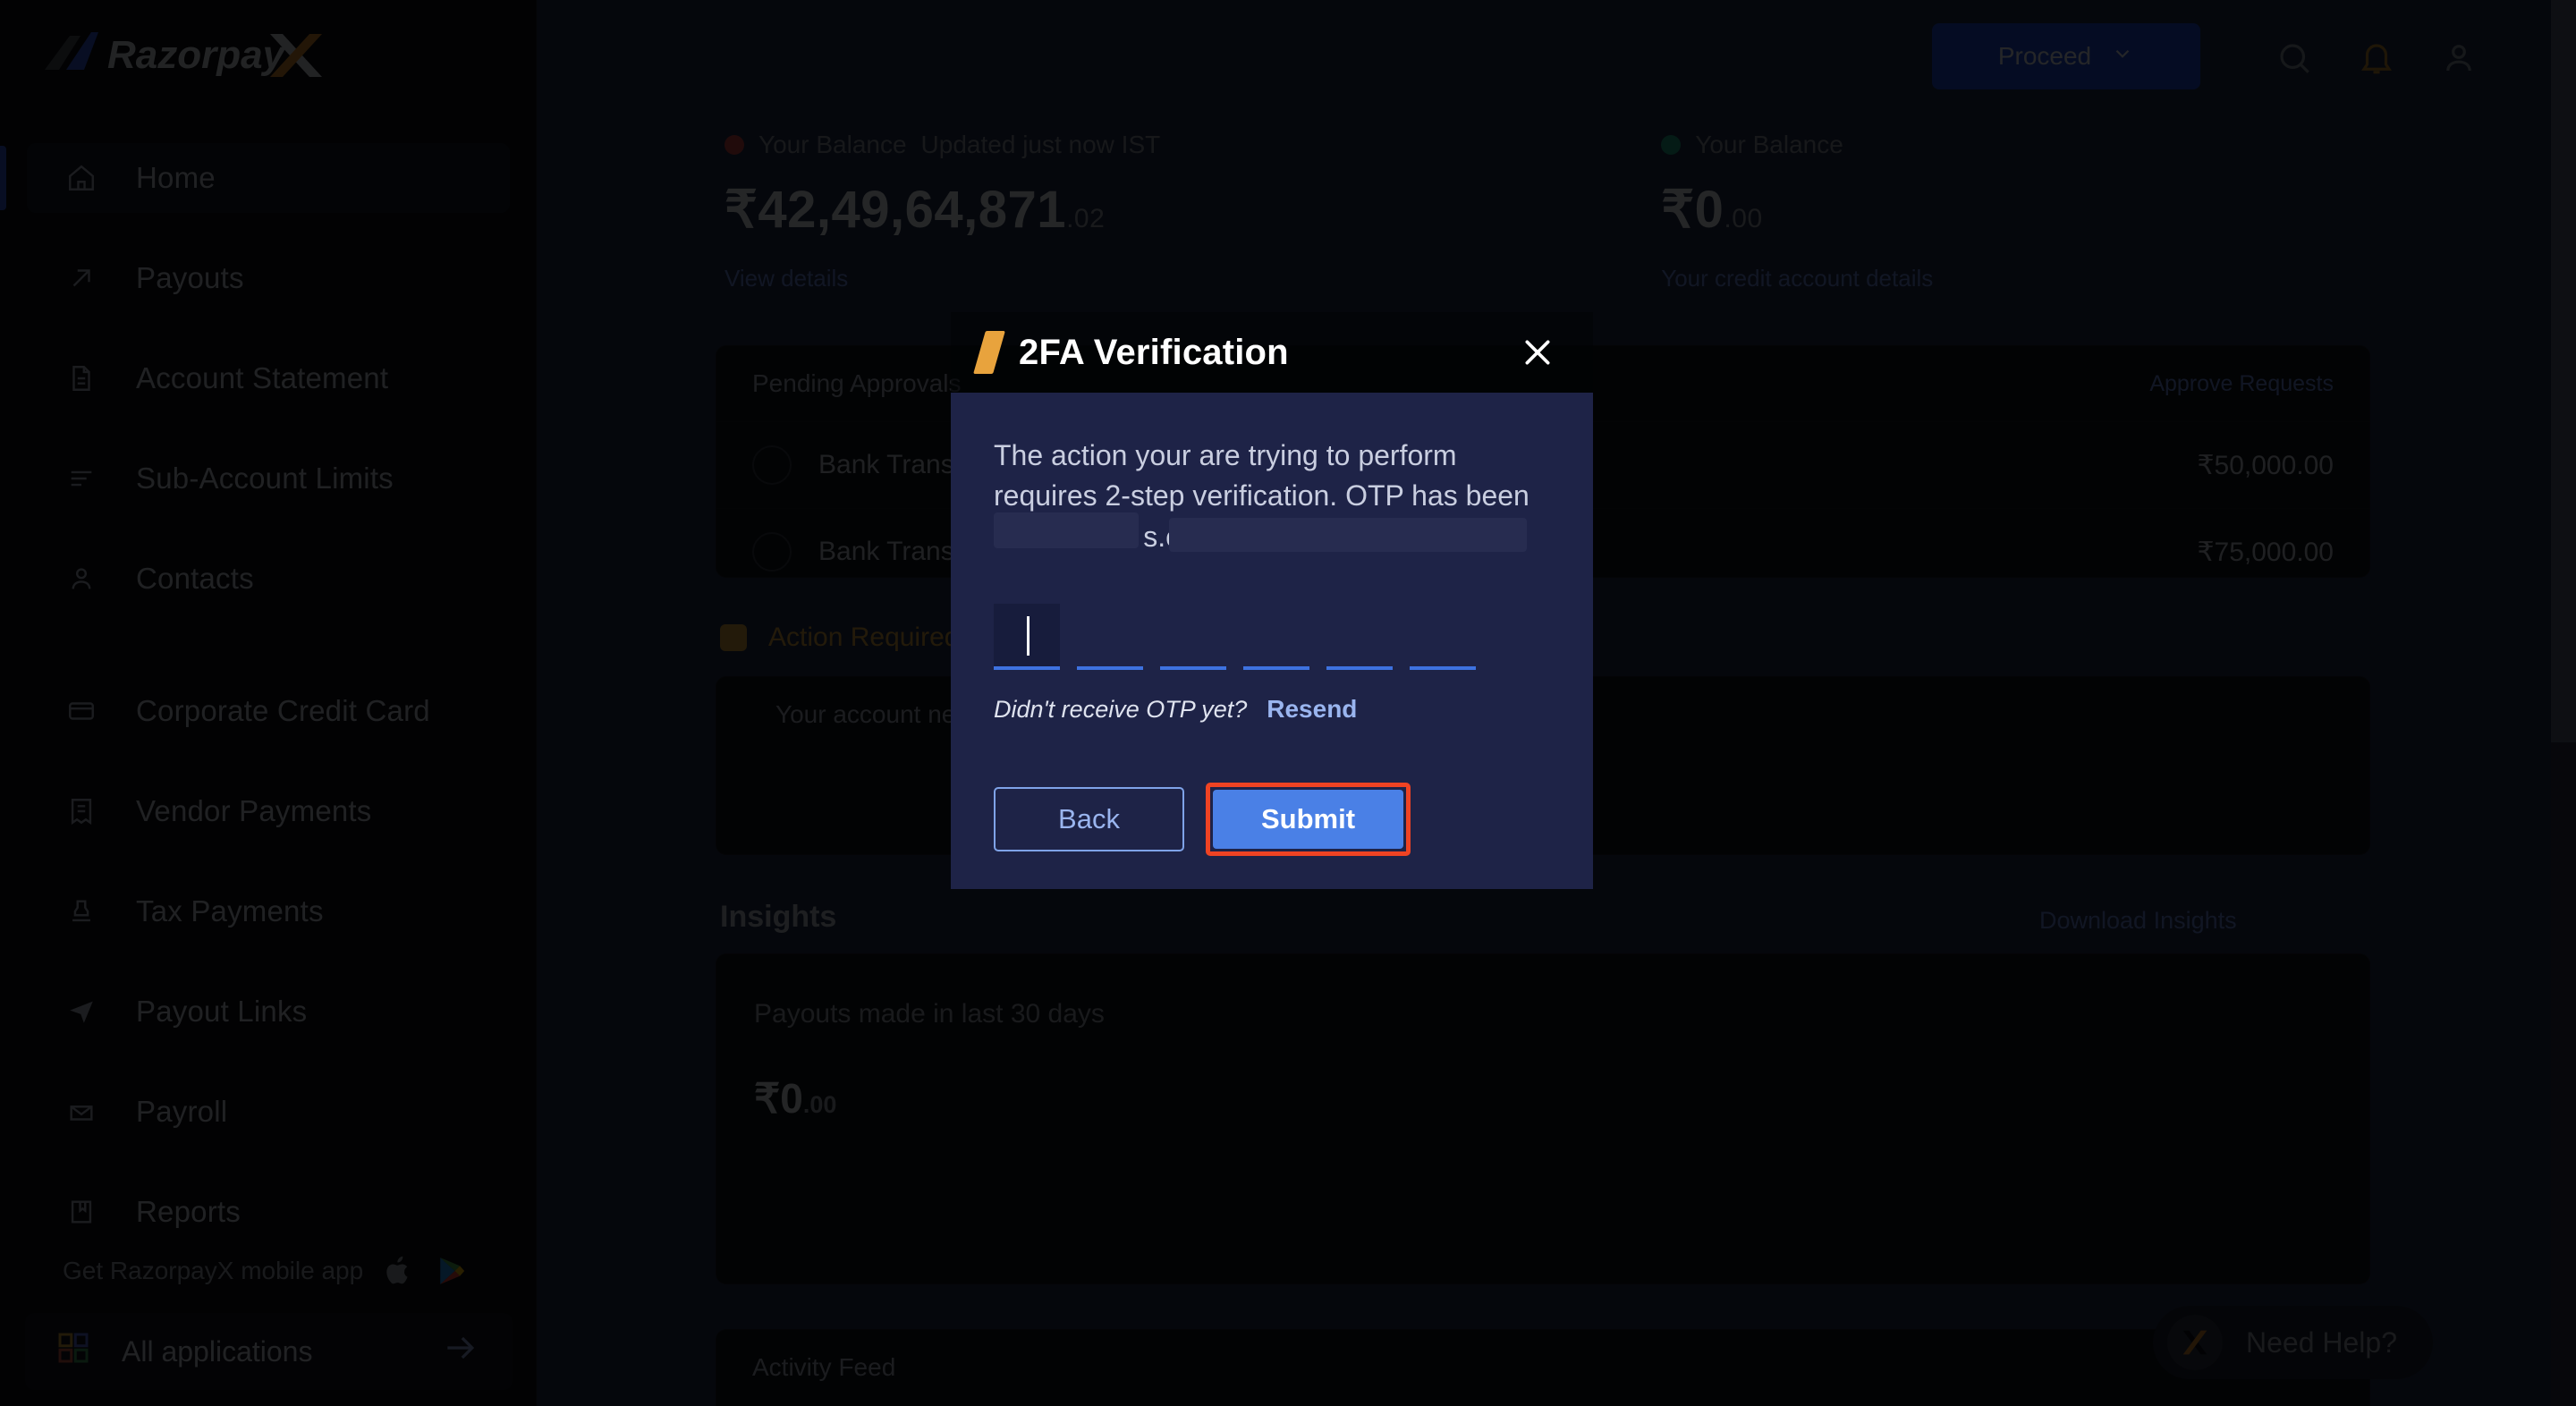  I want to click on credit-amount-main: ₹0, so click(1692, 210).